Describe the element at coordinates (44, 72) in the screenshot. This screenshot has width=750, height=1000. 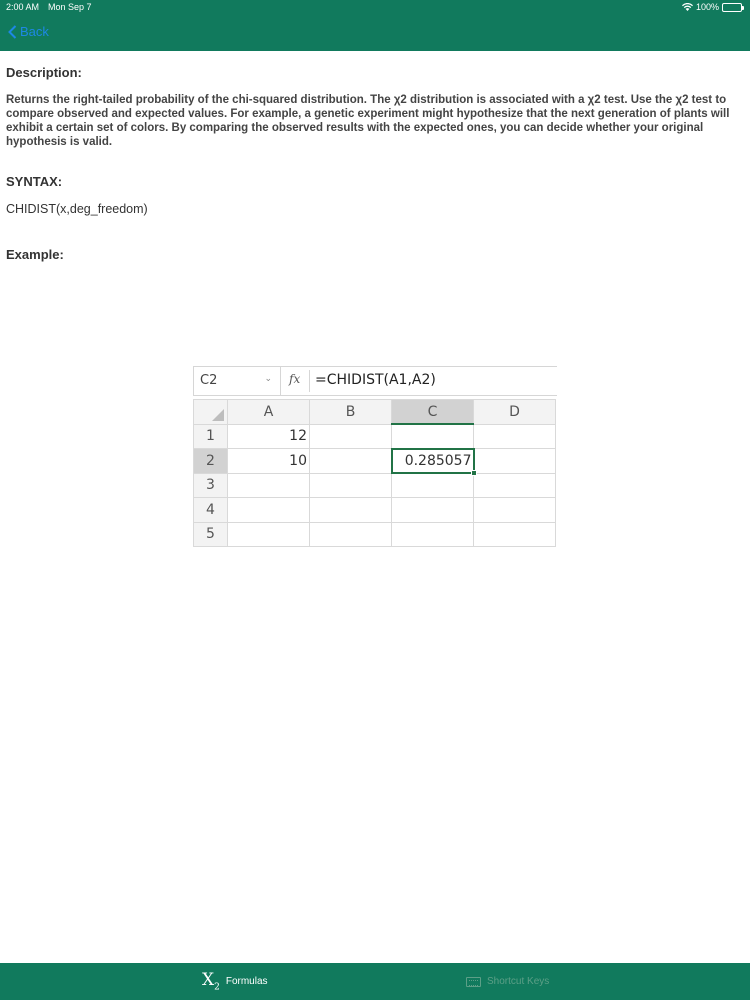
I see `description-heading: Description:` at that location.